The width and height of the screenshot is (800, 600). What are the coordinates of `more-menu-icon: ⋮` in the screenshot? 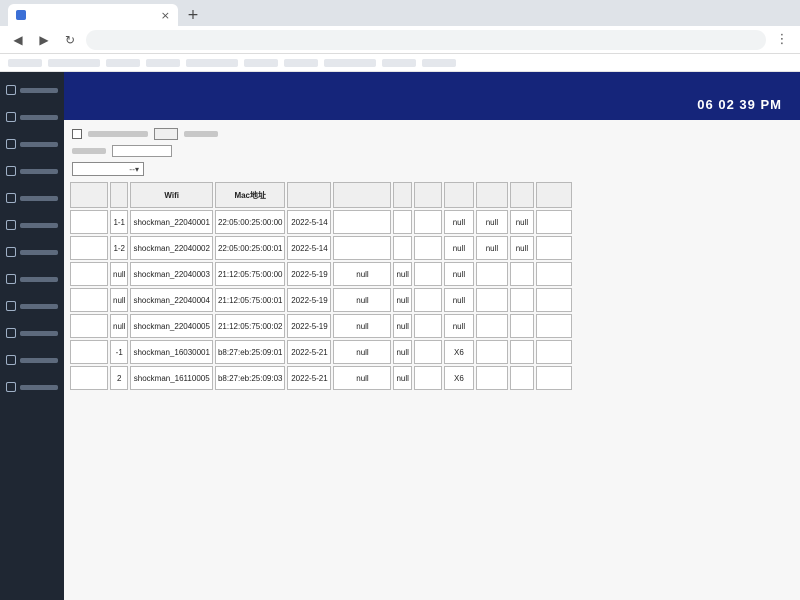 It's located at (782, 40).